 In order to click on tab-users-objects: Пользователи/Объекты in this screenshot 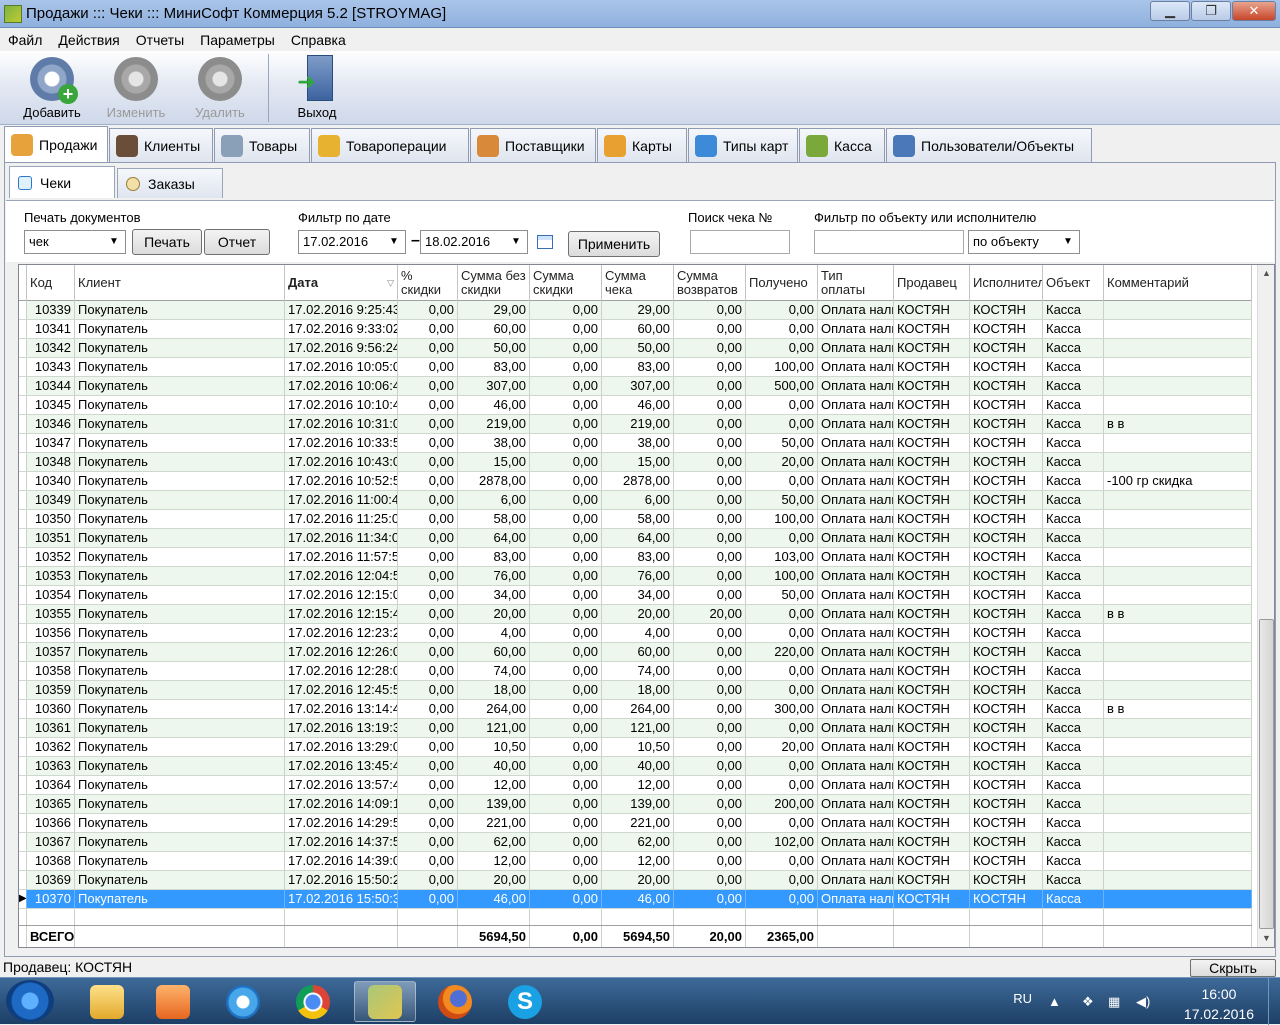, I will do `click(989, 145)`.